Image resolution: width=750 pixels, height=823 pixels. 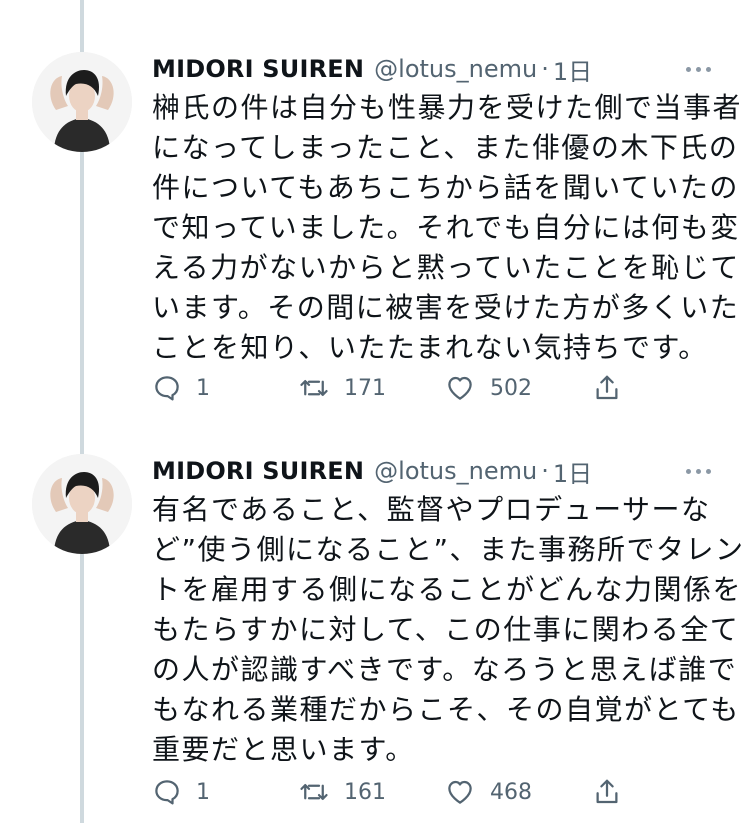 I want to click on tweet-text-line: える力がないからと黙っていたことを恥じて, so click(x=446, y=267).